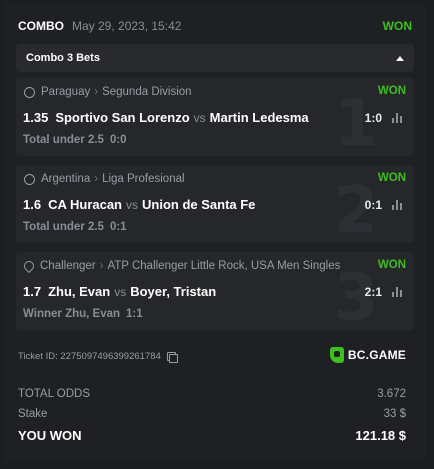 This screenshot has height=469, width=434. Describe the element at coordinates (79, 291) in the screenshot. I see `home-team: Zhu, Evan` at that location.